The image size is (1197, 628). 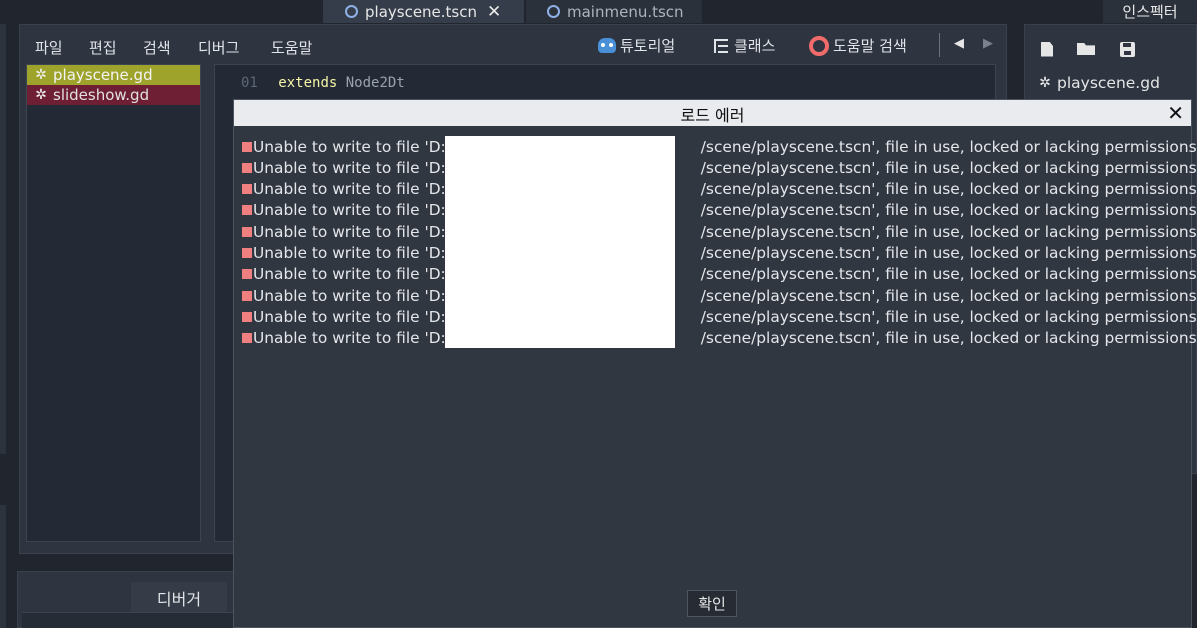 I want to click on close-icon: ✕, so click(x=1175, y=113).